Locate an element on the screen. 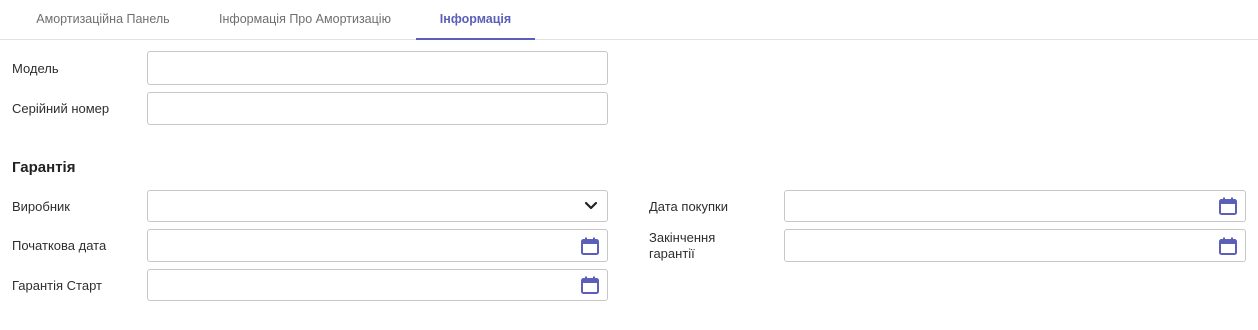 The image size is (1258, 330). purchase-date-field is located at coordinates (1015, 206).